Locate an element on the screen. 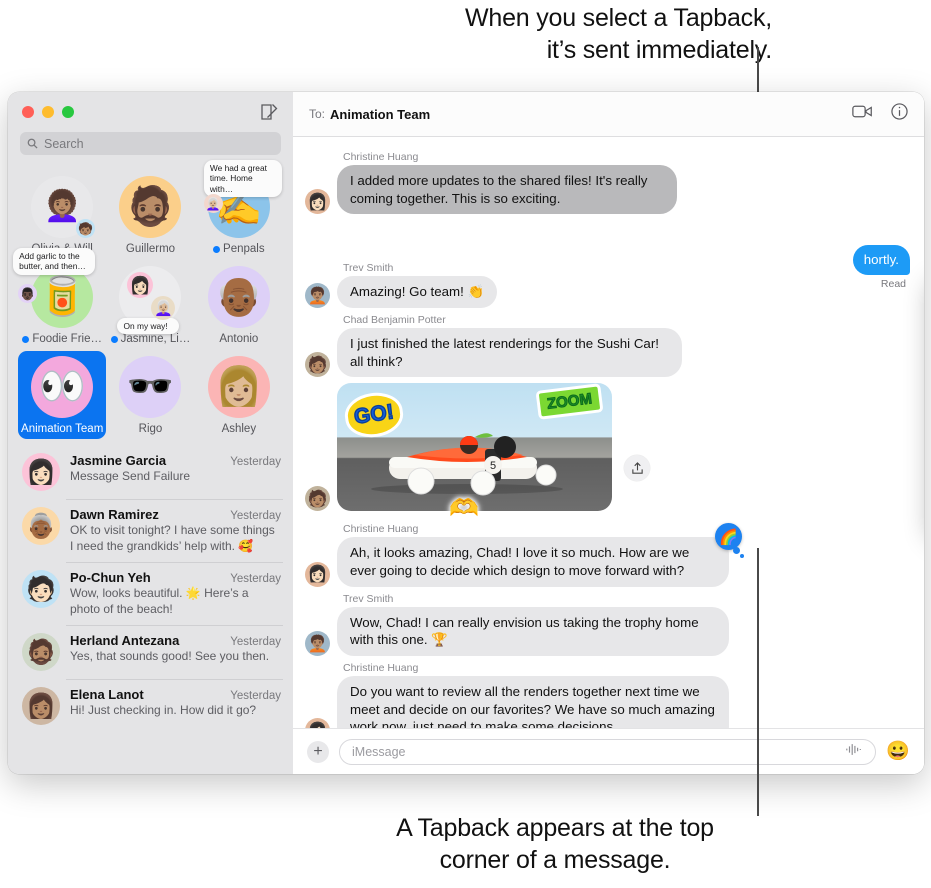 This screenshot has height=888, width=931. avatar: 👵🏾 is located at coordinates (41, 526).